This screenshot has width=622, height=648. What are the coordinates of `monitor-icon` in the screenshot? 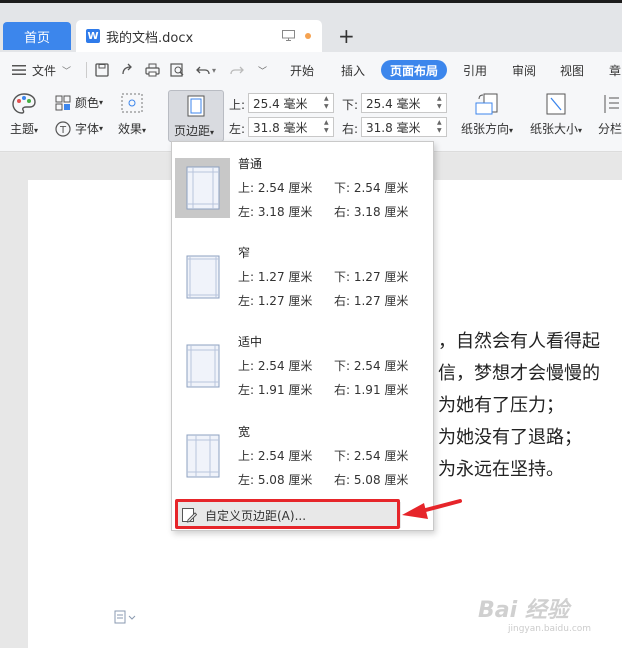 It's located at (288, 35).